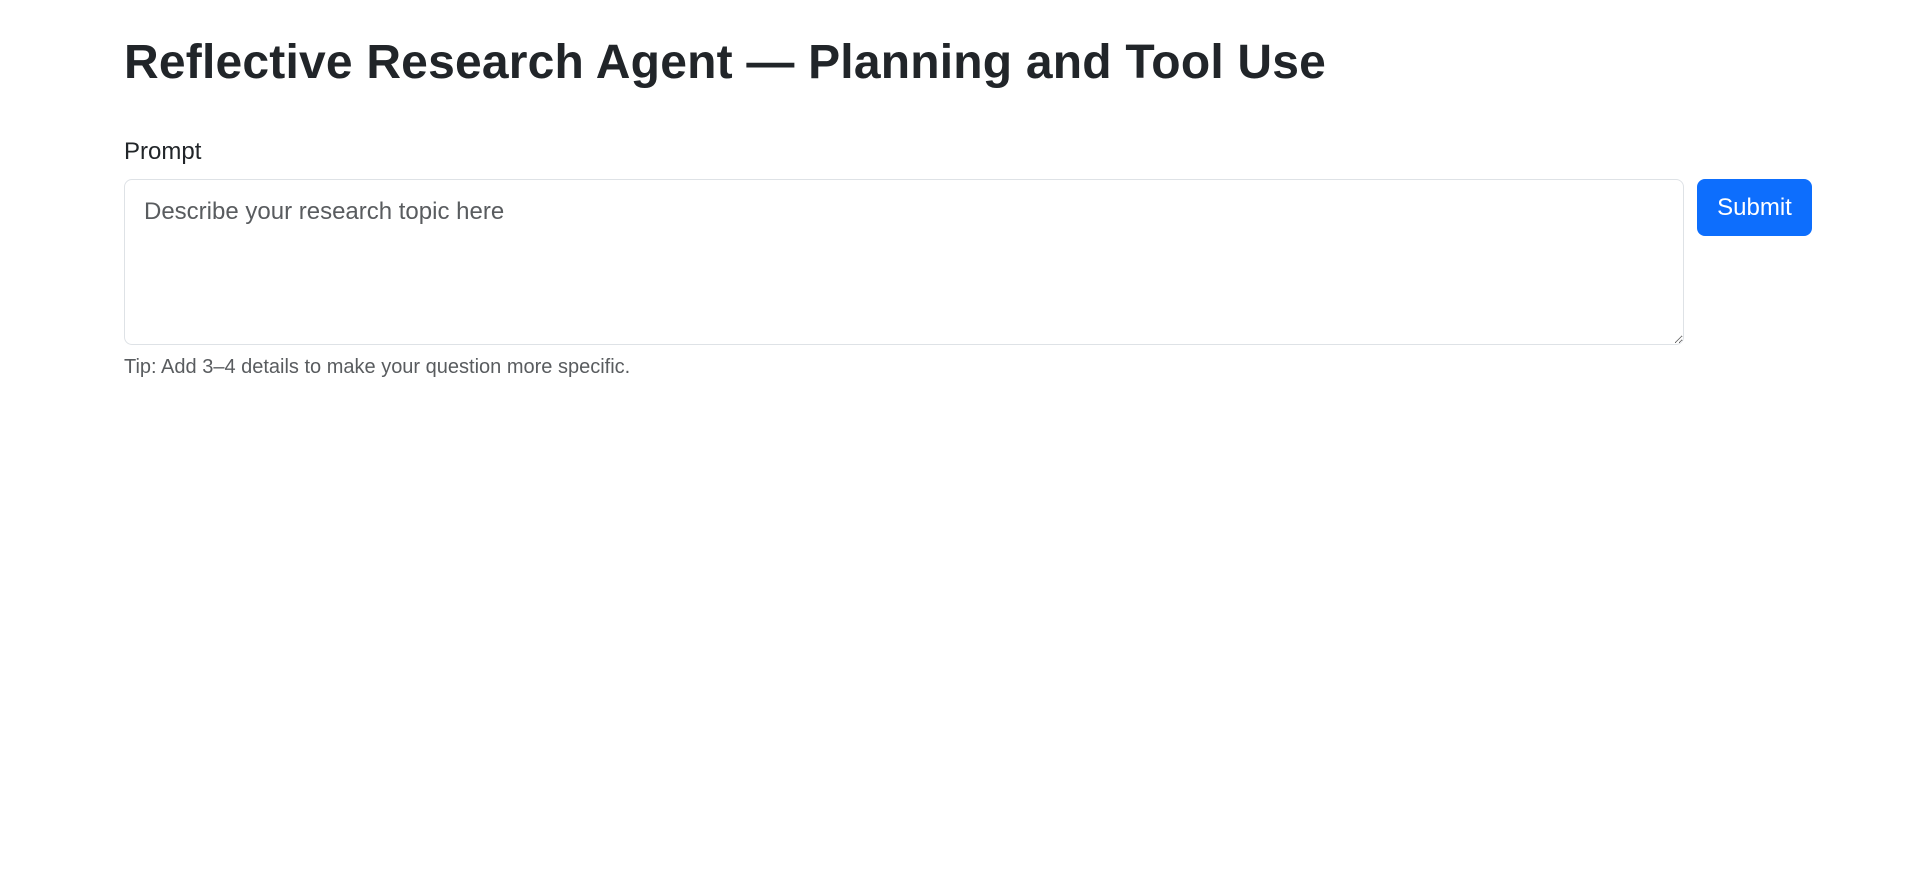 The height and width of the screenshot is (878, 1920). Describe the element at coordinates (1754, 207) in the screenshot. I see `submit-button: Submit` at that location.